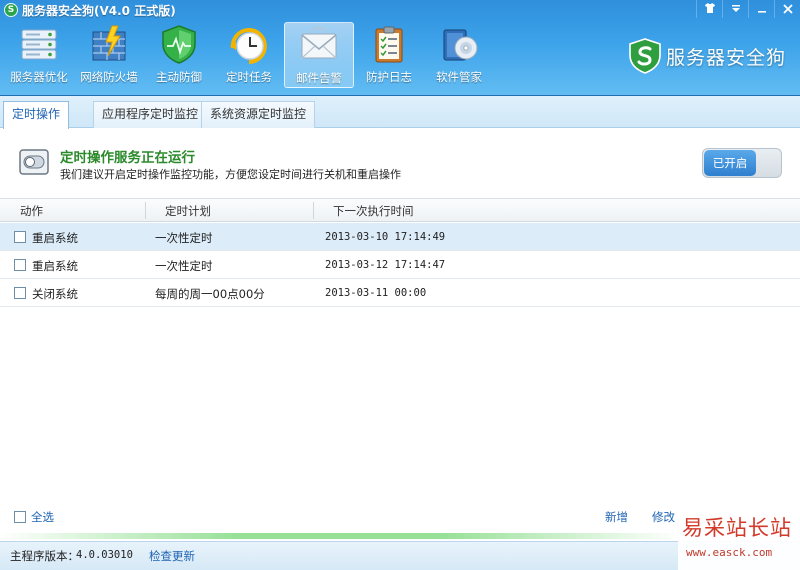 The image size is (800, 570). I want to click on watermark-url: www.easck.com, so click(729, 552).